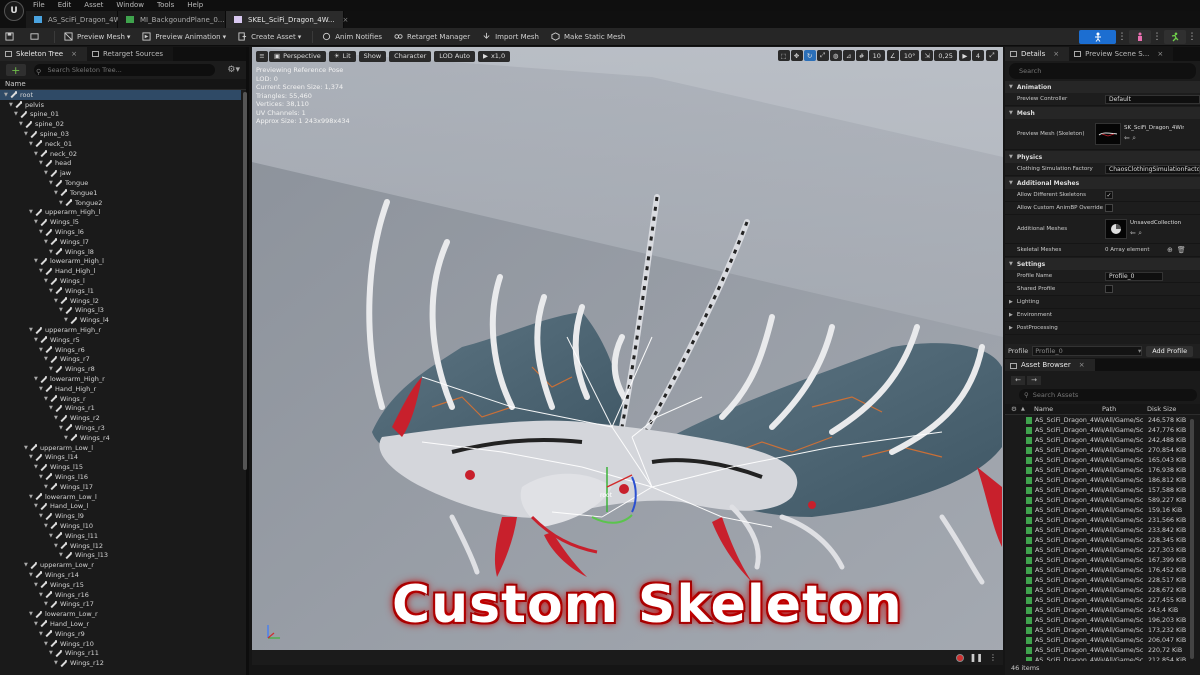  What do you see at coordinates (43, 54) in the screenshot?
I see `tab-skeleton-tree: Skeleton Tree ×` at bounding box center [43, 54].